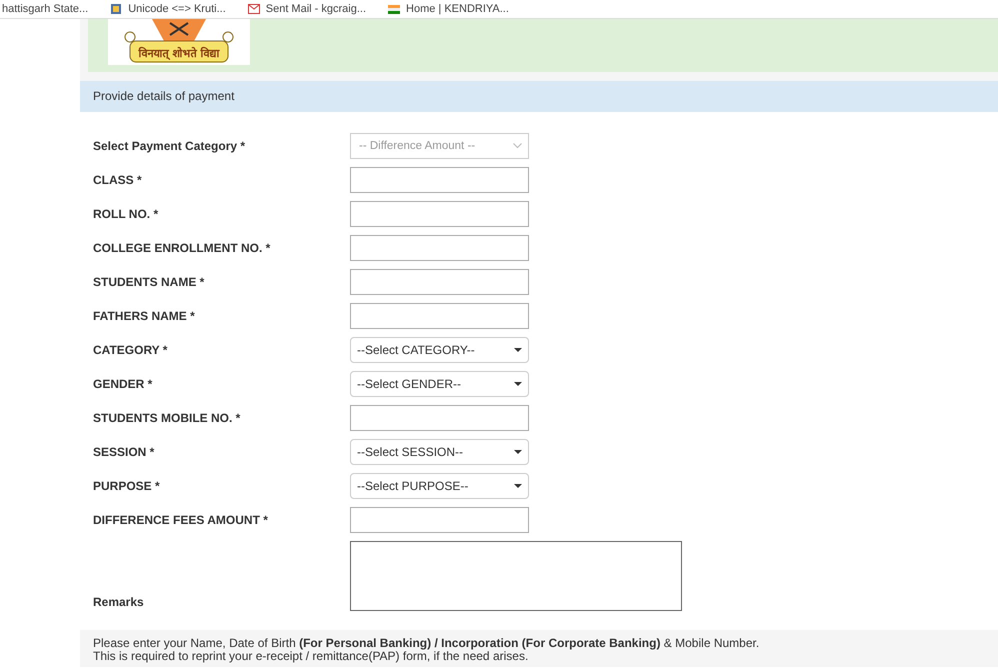 This screenshot has height=671, width=998. I want to click on field-label: CATEGORY *, so click(130, 350).